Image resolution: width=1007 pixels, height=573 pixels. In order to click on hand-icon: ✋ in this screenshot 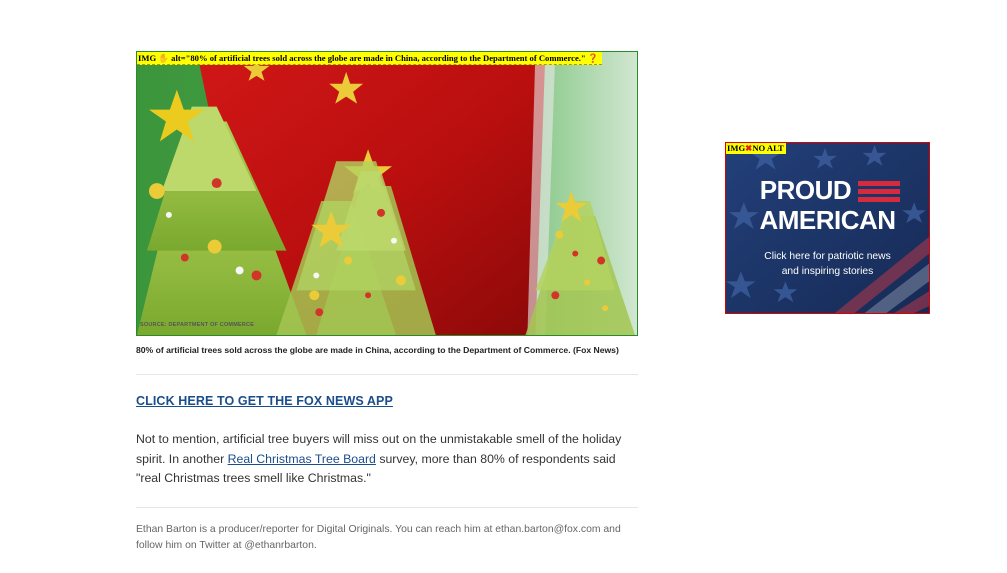, I will do `click(163, 58)`.